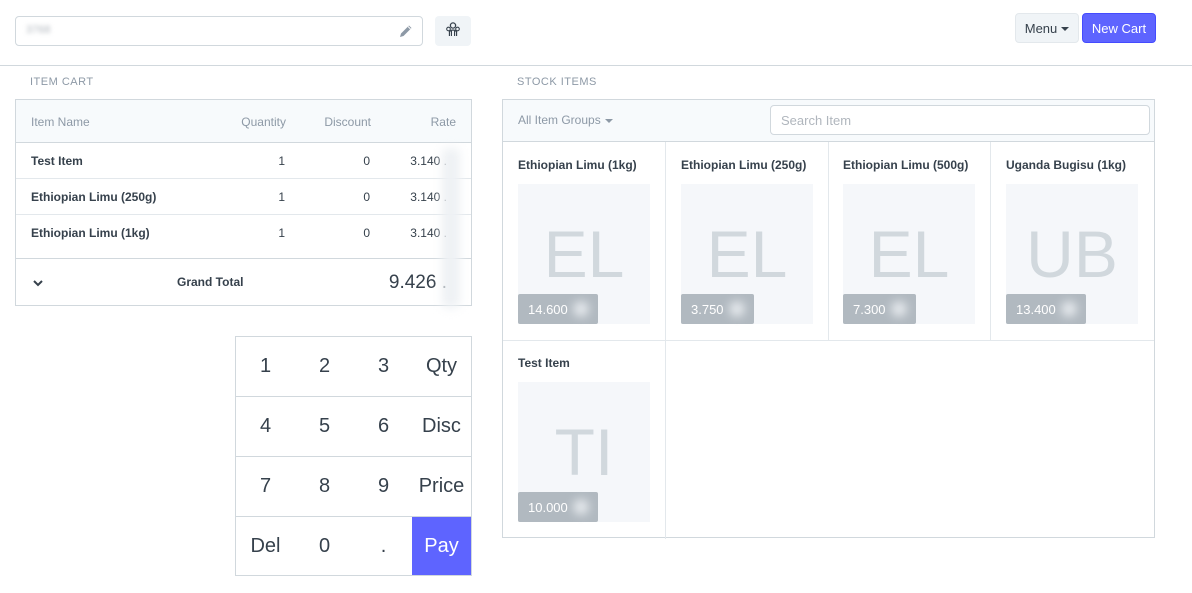 The height and width of the screenshot is (593, 1192). What do you see at coordinates (265, 546) in the screenshot?
I see `numpad-key-del: Del` at bounding box center [265, 546].